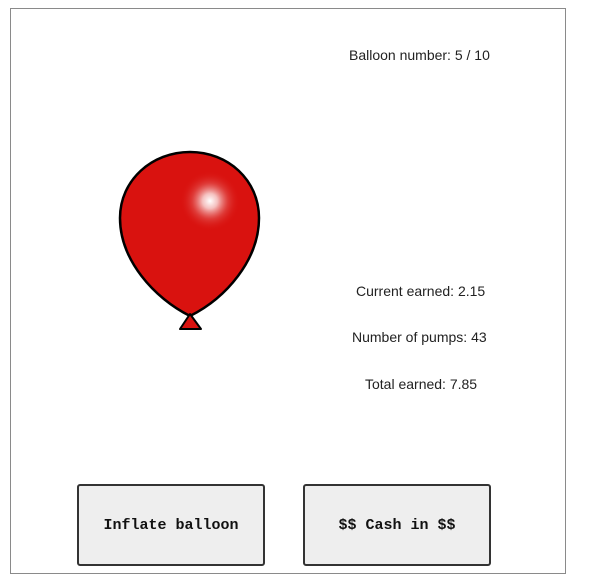 The image size is (604, 580). What do you see at coordinates (400, 55) in the screenshot?
I see `balloon-number-label: Balloon number:` at bounding box center [400, 55].